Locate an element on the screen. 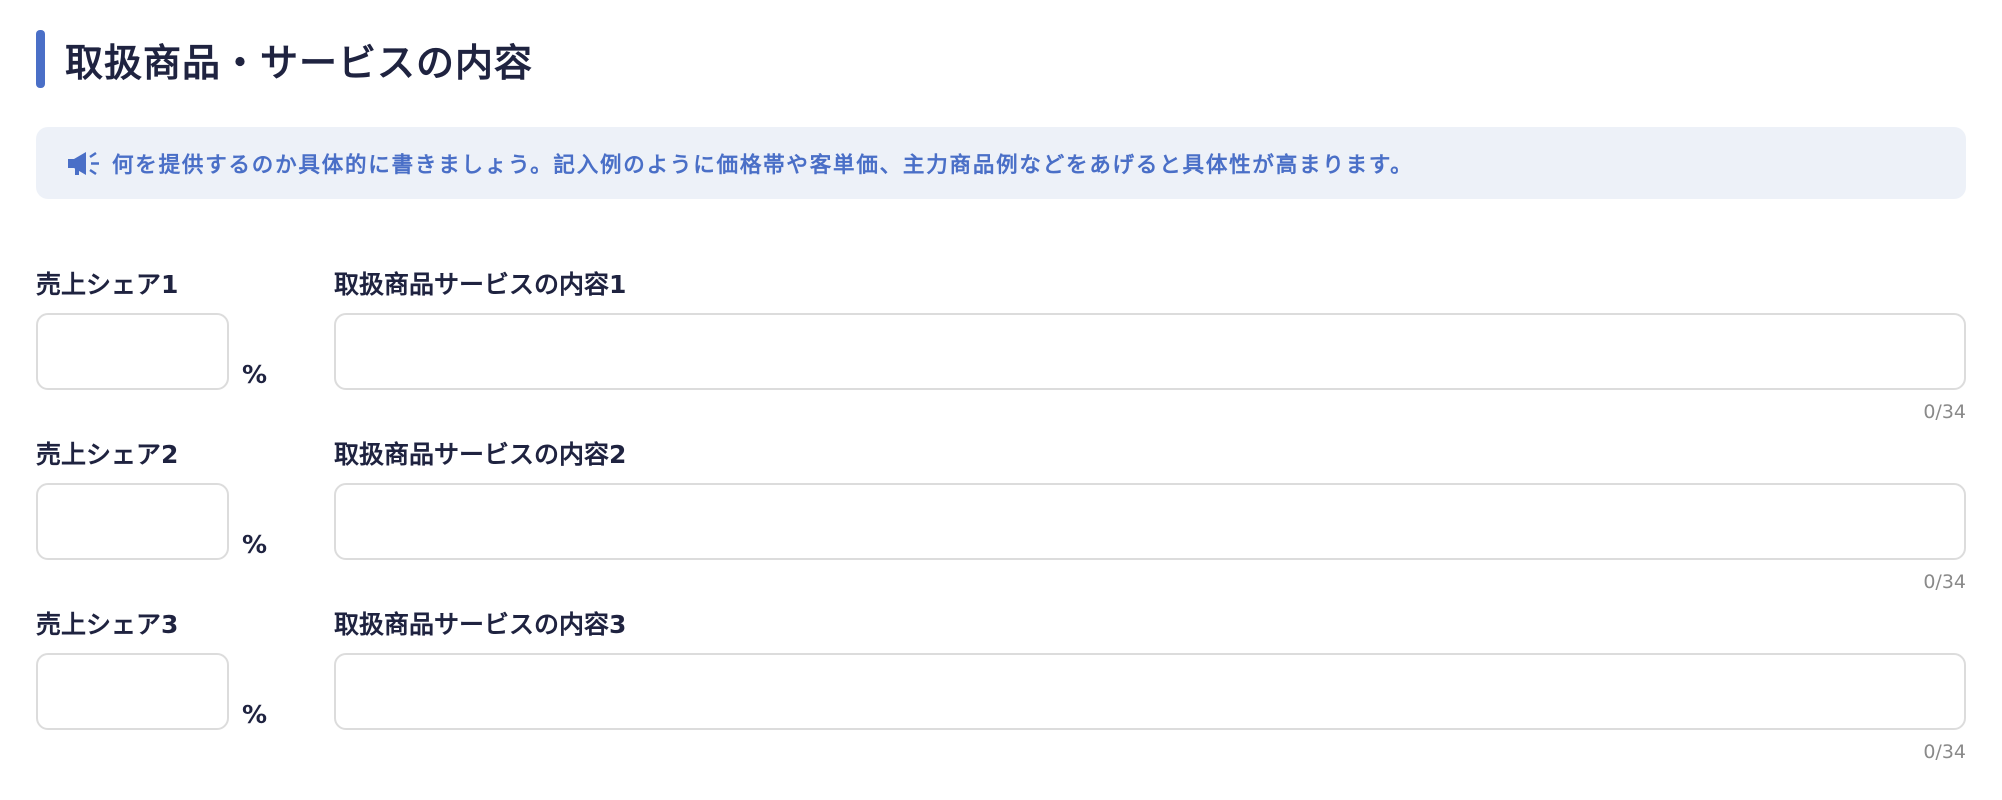  content-label: 取扱商品サービスの内容3 is located at coordinates (480, 624).